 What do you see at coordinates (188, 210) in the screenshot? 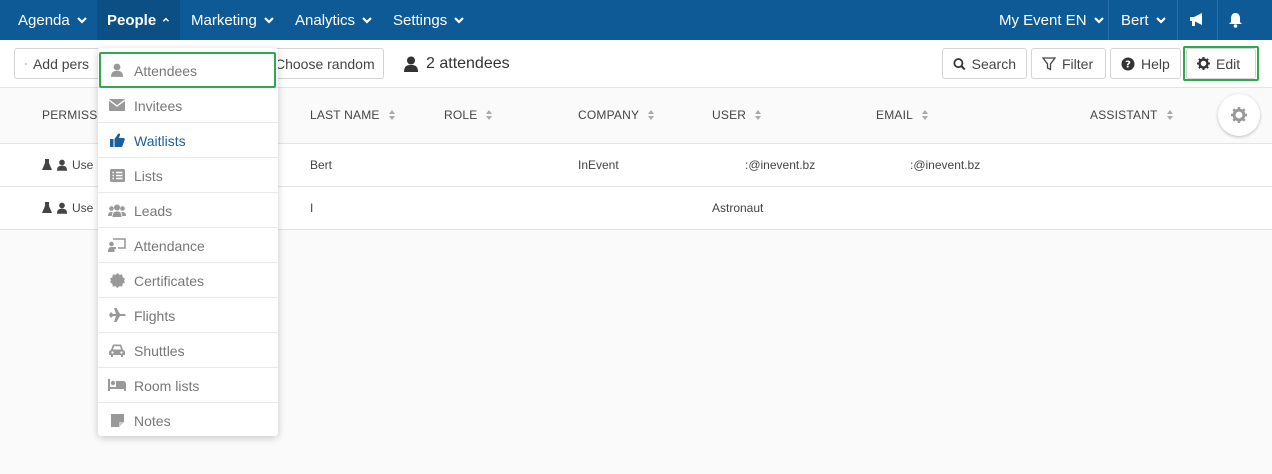
I see `menu-item-leads: Leads` at bounding box center [188, 210].